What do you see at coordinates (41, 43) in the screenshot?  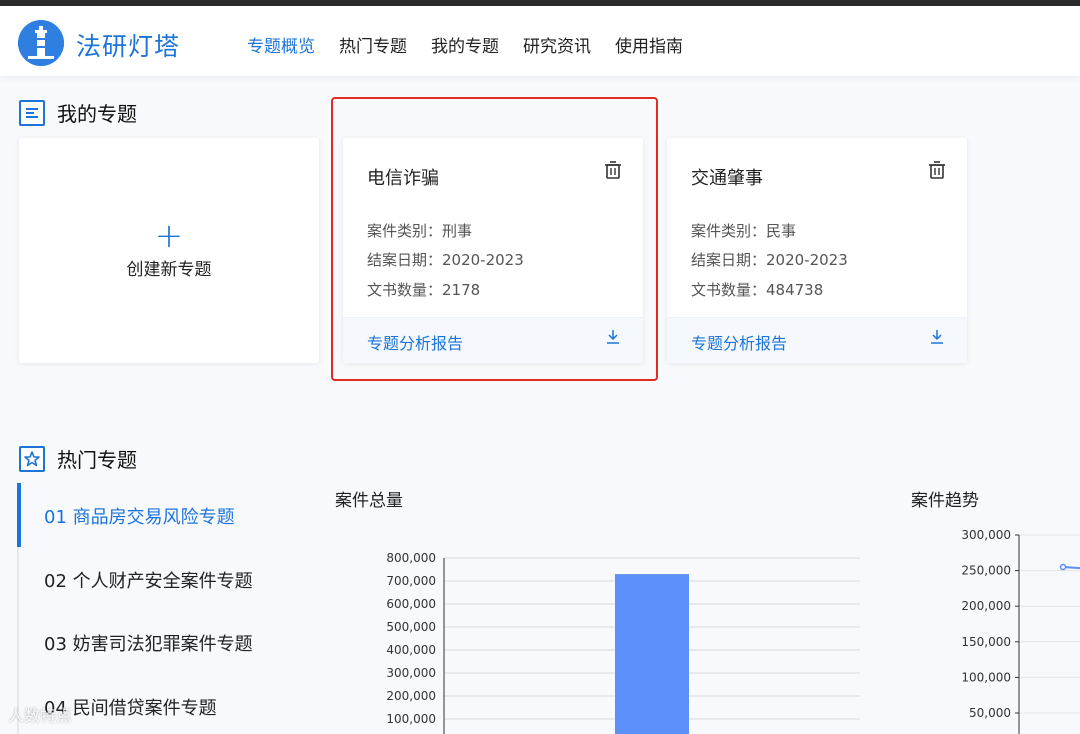 I see `lighthouse-logo-icon` at bounding box center [41, 43].